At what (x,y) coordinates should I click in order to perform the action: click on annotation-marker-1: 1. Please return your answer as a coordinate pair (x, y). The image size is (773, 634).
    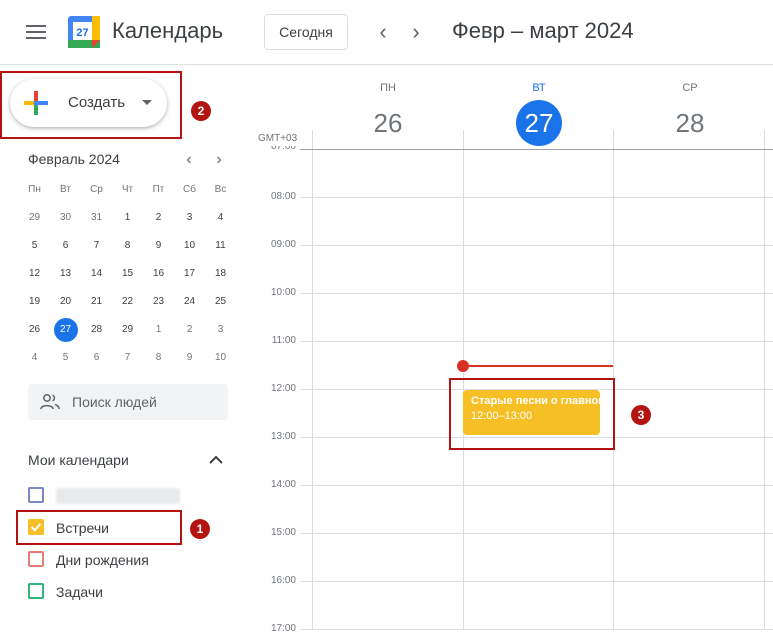
    Looking at the image, I should click on (200, 529).